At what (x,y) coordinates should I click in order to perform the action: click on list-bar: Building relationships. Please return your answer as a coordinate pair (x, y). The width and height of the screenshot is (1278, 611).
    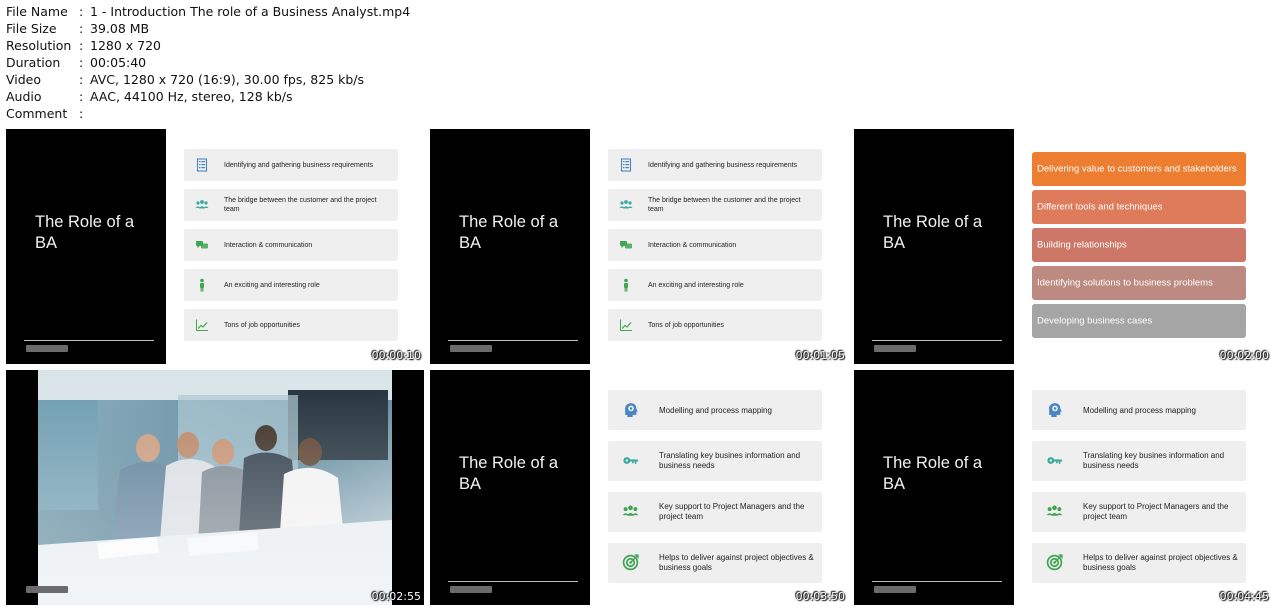
    Looking at the image, I should click on (1139, 245).